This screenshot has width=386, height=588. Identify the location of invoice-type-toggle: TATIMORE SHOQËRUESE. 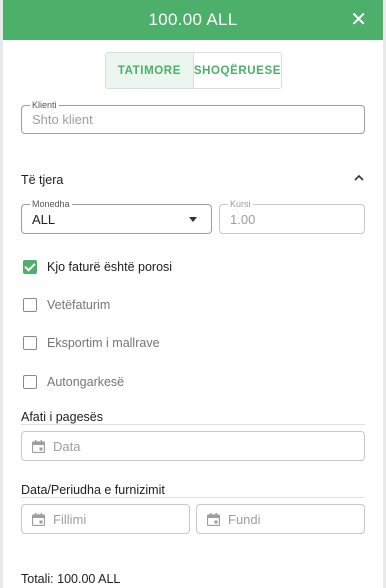
(193, 70).